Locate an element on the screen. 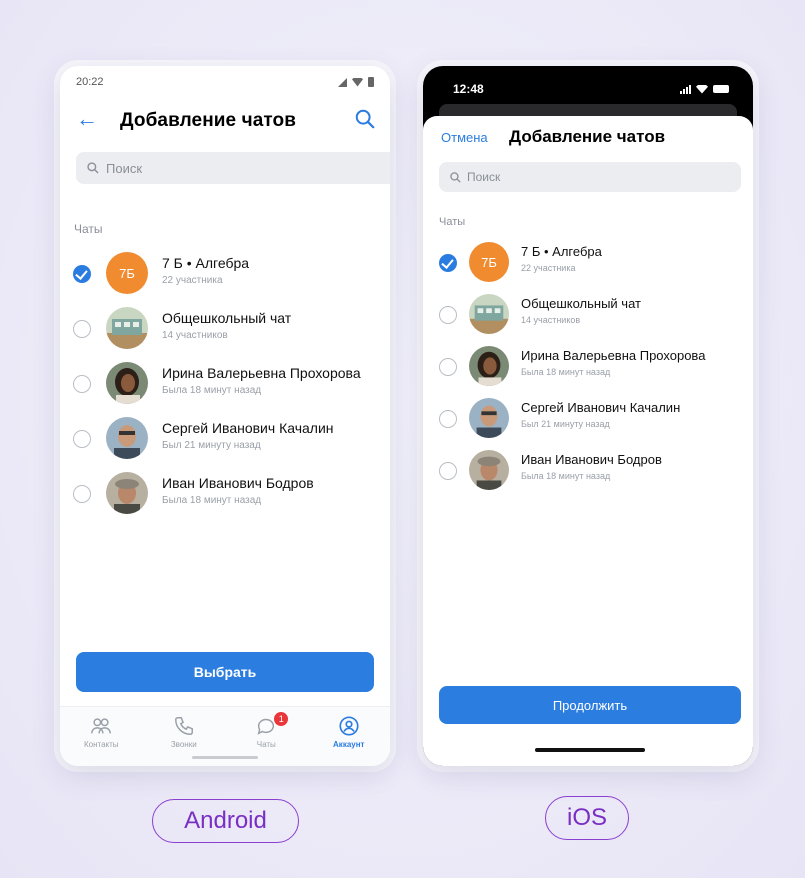 Image resolution: width=805 pixels, height=878 pixels. tab-contacts: Контакты is located at coordinates (101, 736).